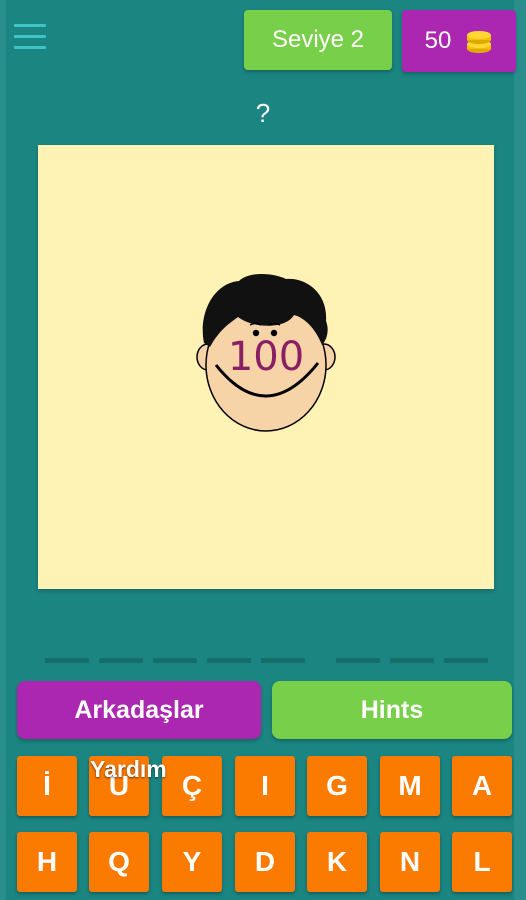  I want to click on coin-stack-icon, so click(479, 42).